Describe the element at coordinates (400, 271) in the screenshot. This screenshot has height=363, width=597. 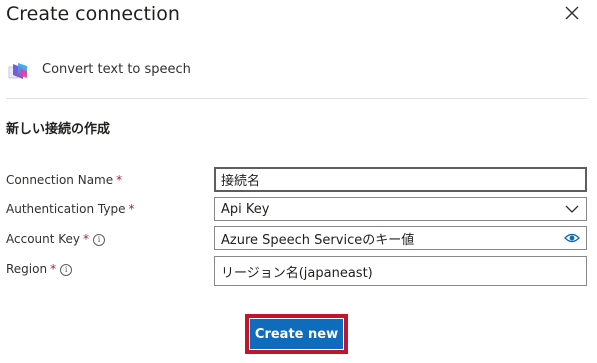
I see `region-input: リージョン名(japaneast)` at that location.